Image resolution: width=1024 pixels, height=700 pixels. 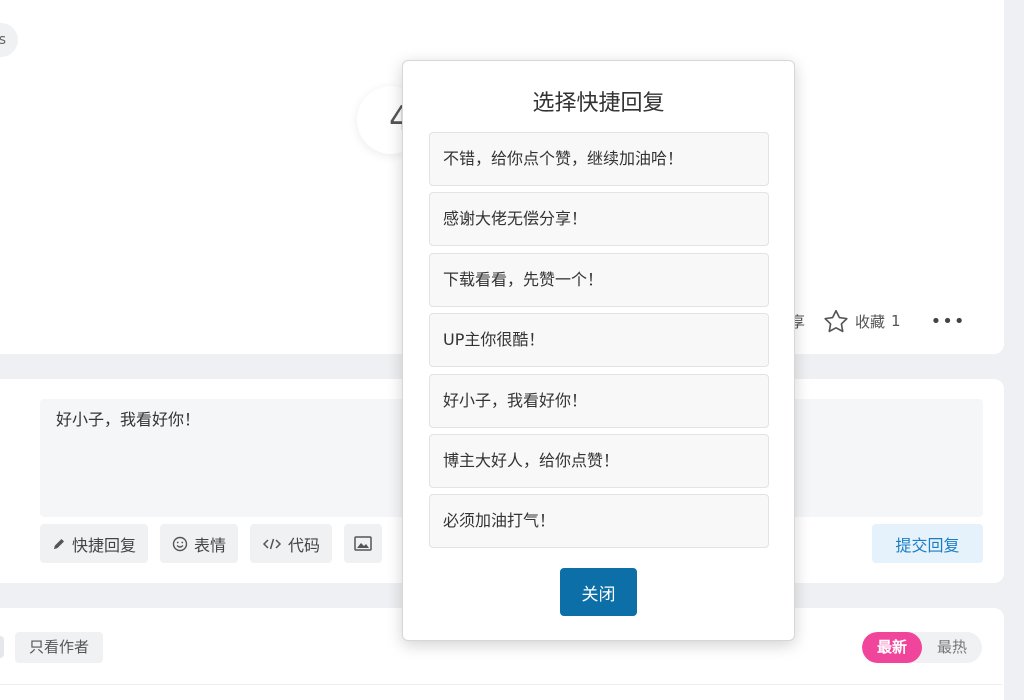 I want to click on quick-reply-option: 不错，给你点个赞，继续加油哈！, so click(x=599, y=159).